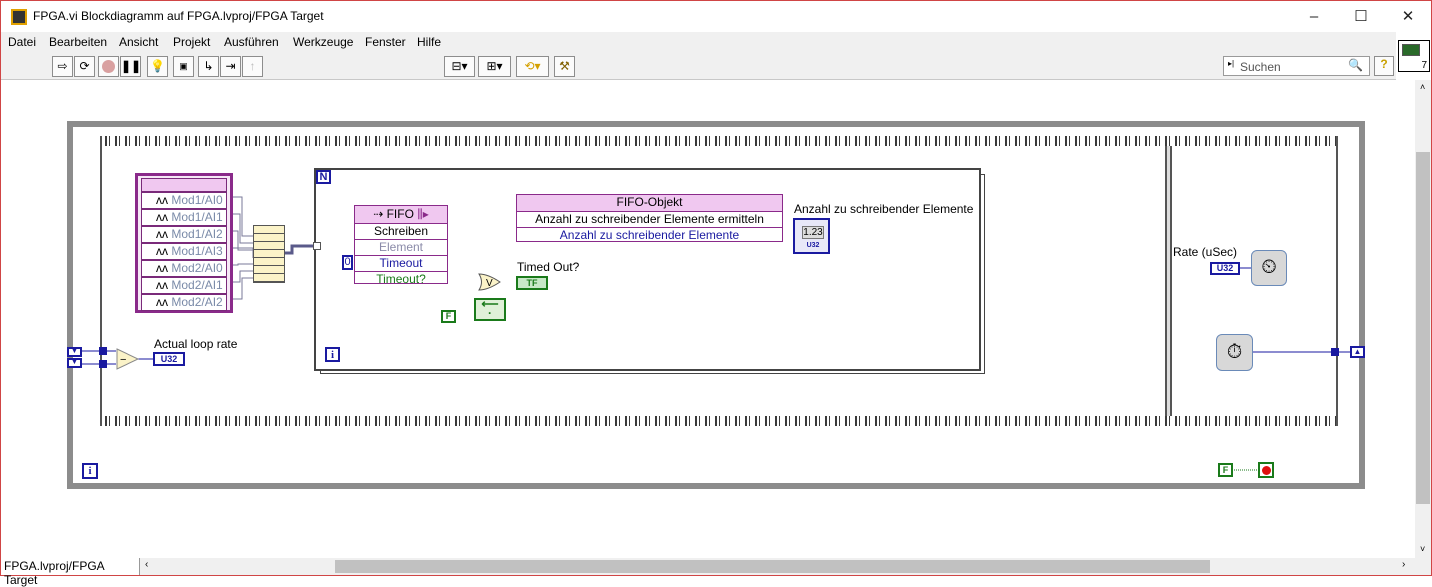 Image resolution: width=1432 pixels, height=587 pixels. I want to click on io-item-label: Mod2/AI0, so click(197, 268).